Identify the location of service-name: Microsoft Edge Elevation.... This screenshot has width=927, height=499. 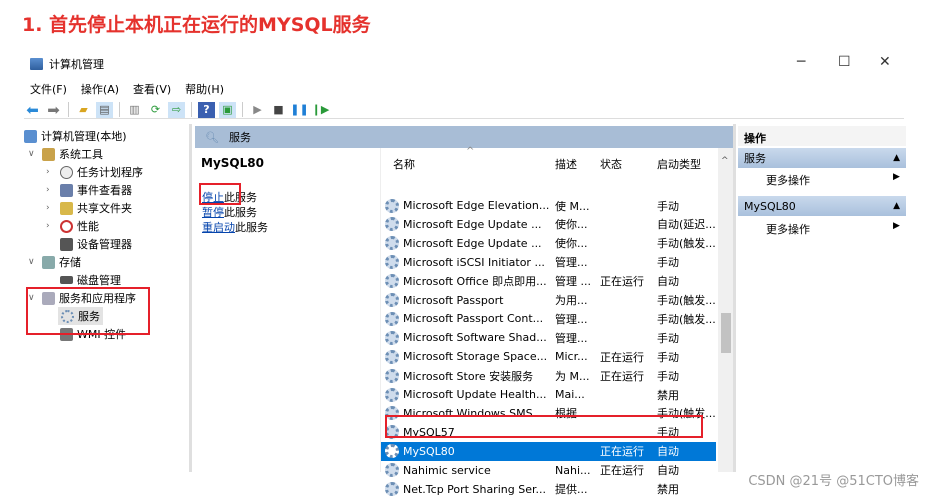
(476, 205).